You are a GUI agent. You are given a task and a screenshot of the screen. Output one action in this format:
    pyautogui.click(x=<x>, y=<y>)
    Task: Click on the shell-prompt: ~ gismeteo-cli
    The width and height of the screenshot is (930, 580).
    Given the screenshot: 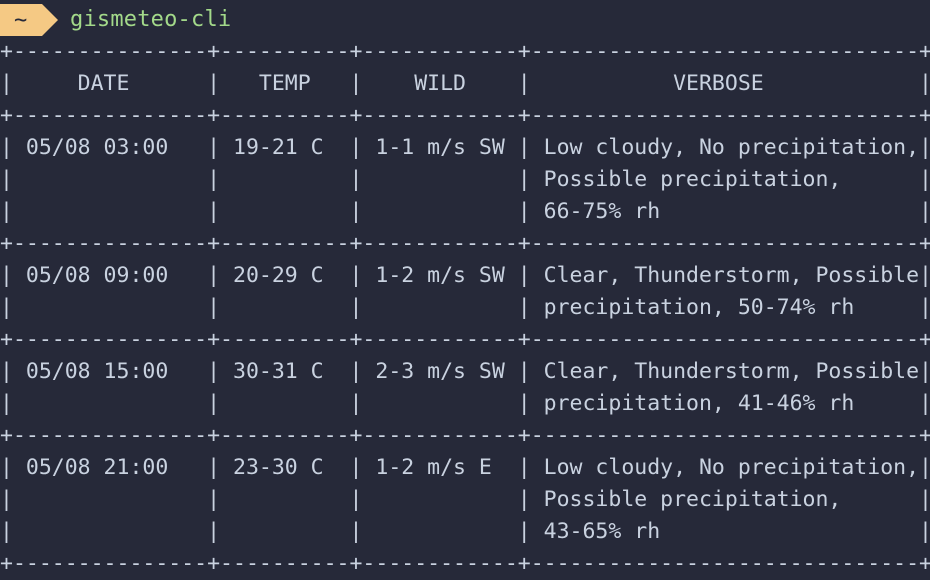 What is the action you would take?
    pyautogui.click(x=465, y=20)
    